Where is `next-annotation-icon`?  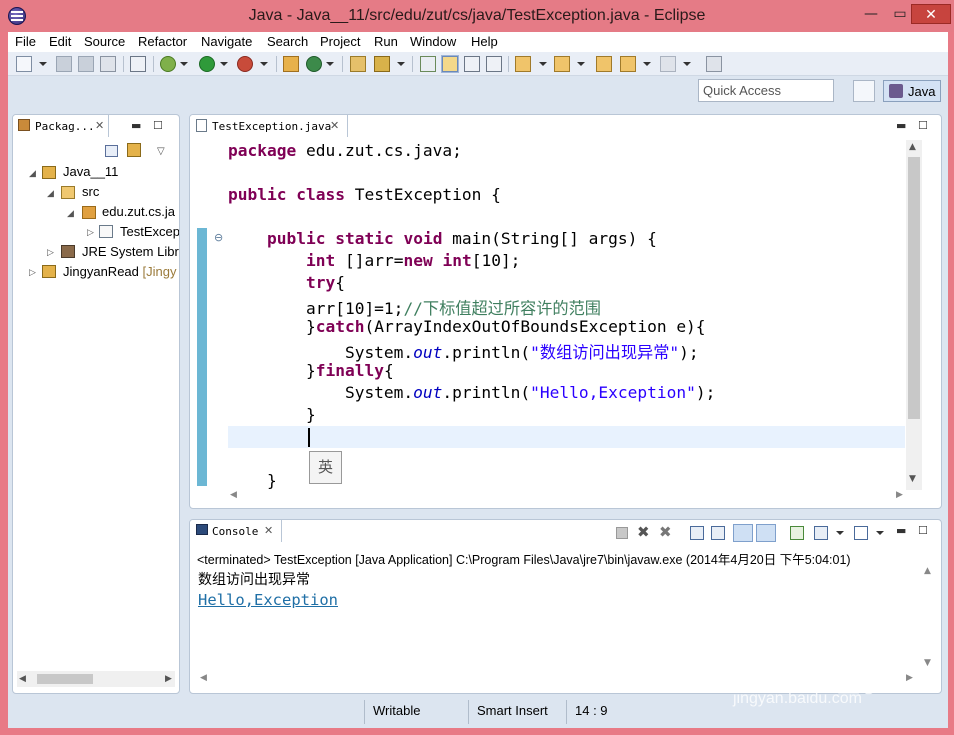
next-annotation-icon is located at coordinates (428, 64).